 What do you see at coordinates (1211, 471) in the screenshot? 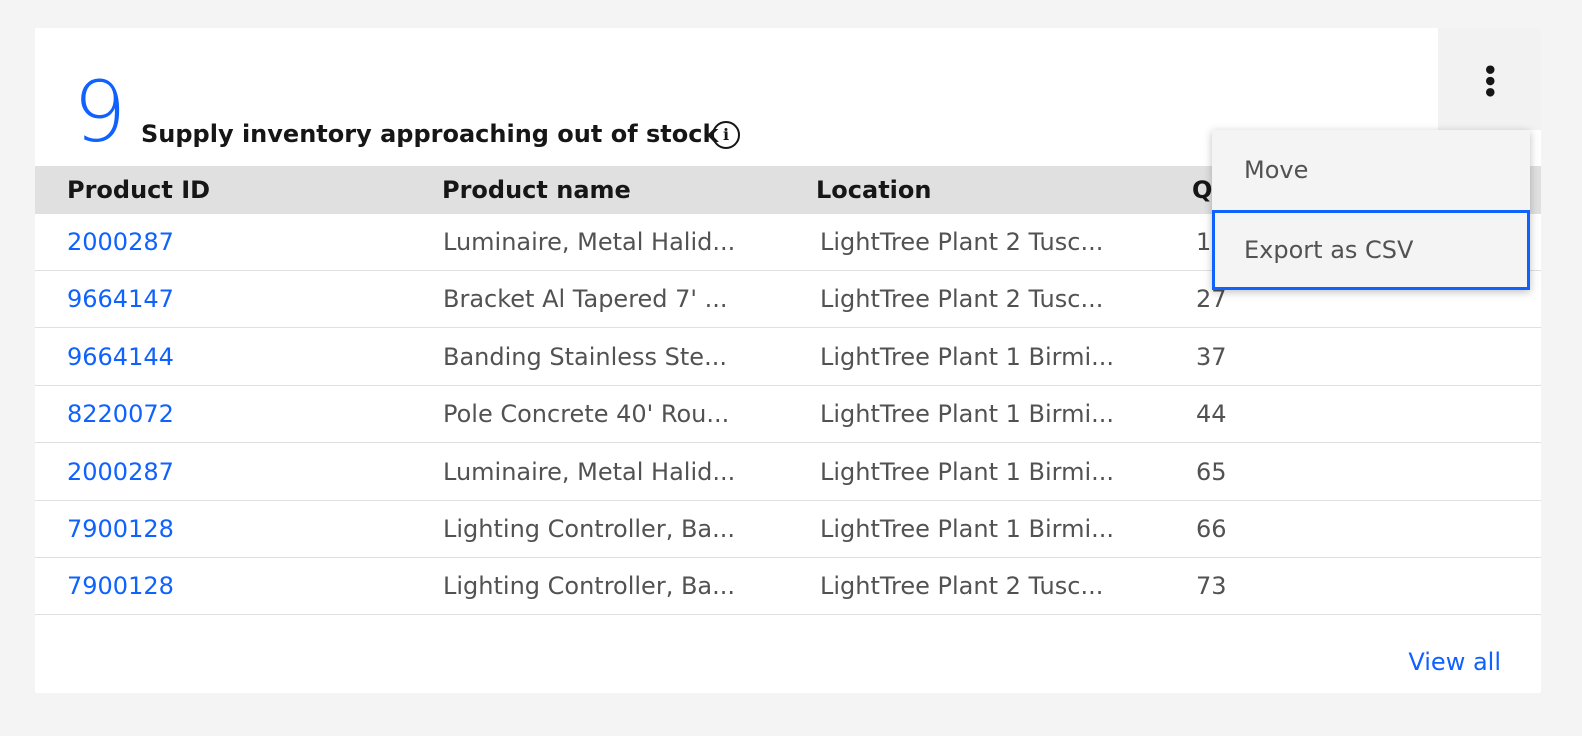
I see `quantity-cell: 65` at bounding box center [1211, 471].